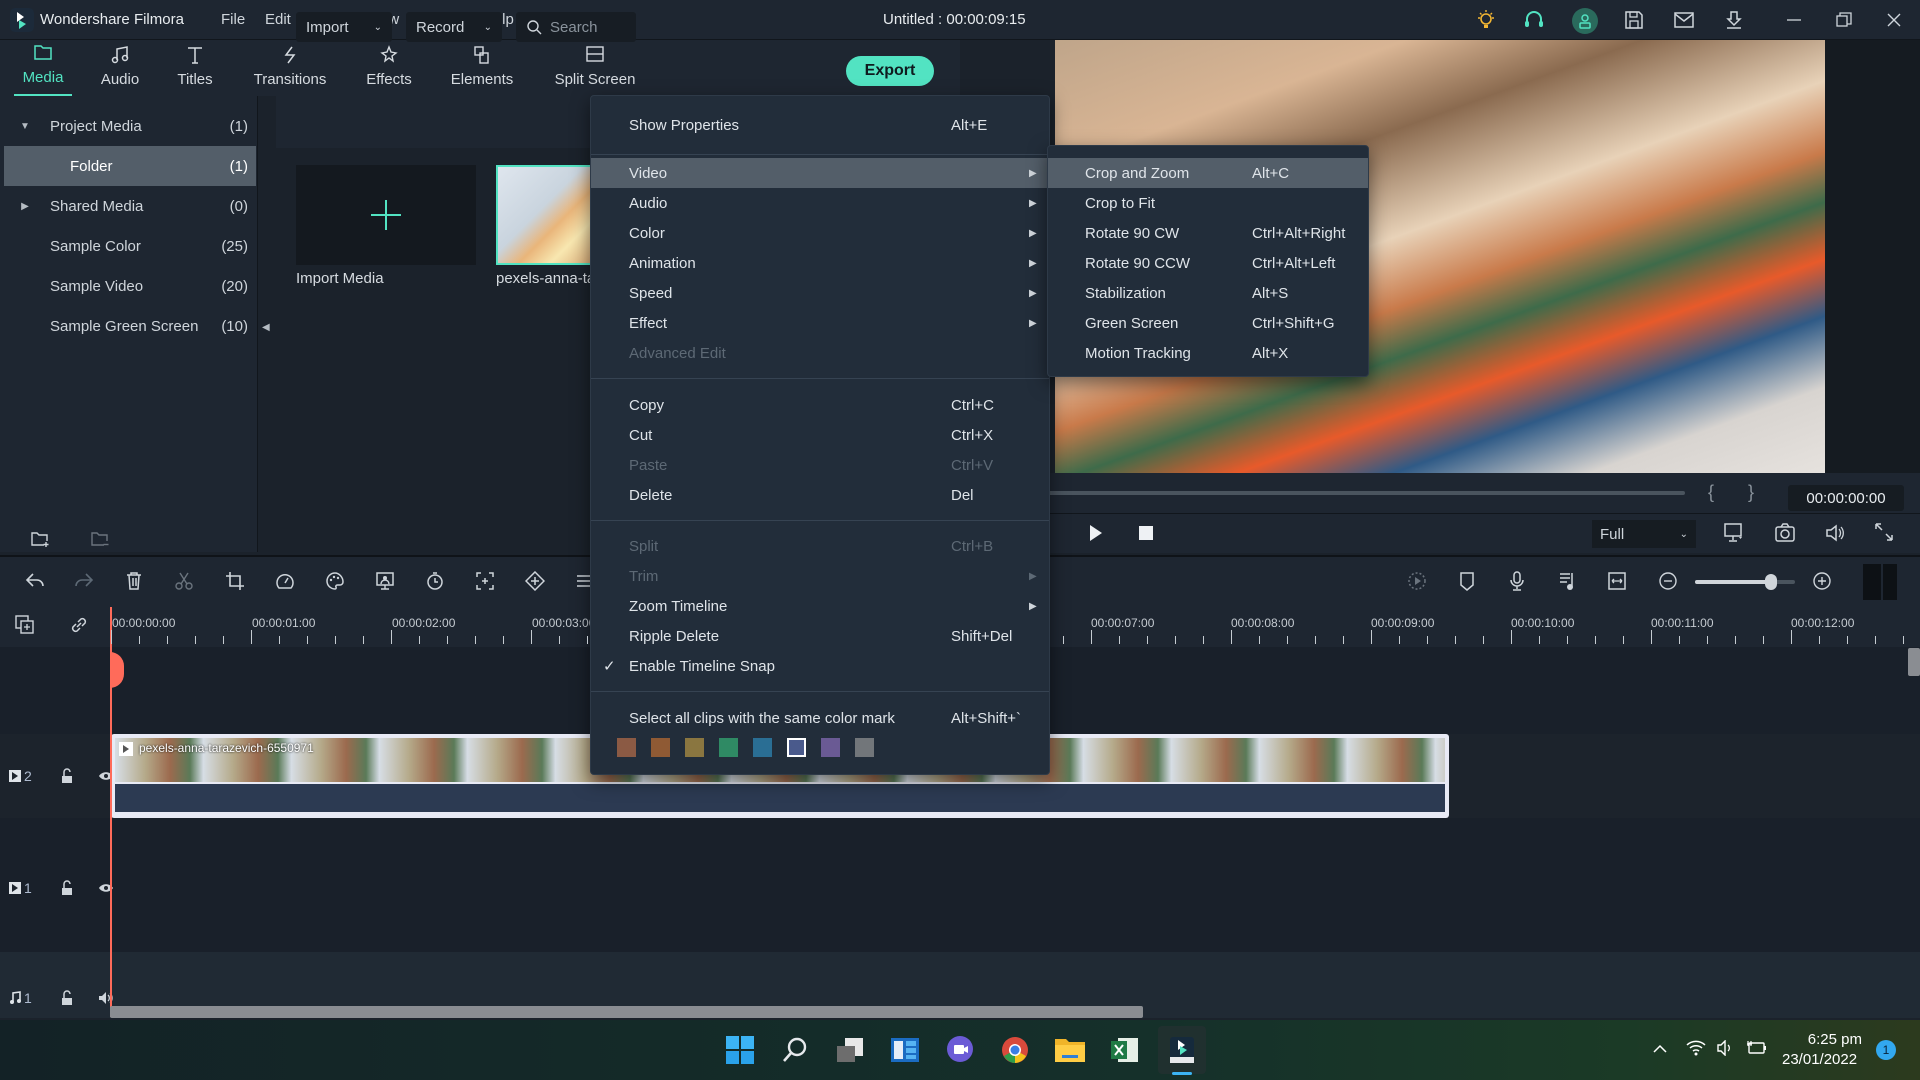  What do you see at coordinates (1644, 534) in the screenshot?
I see `playback-quality-dropdown: Full ⌄` at bounding box center [1644, 534].